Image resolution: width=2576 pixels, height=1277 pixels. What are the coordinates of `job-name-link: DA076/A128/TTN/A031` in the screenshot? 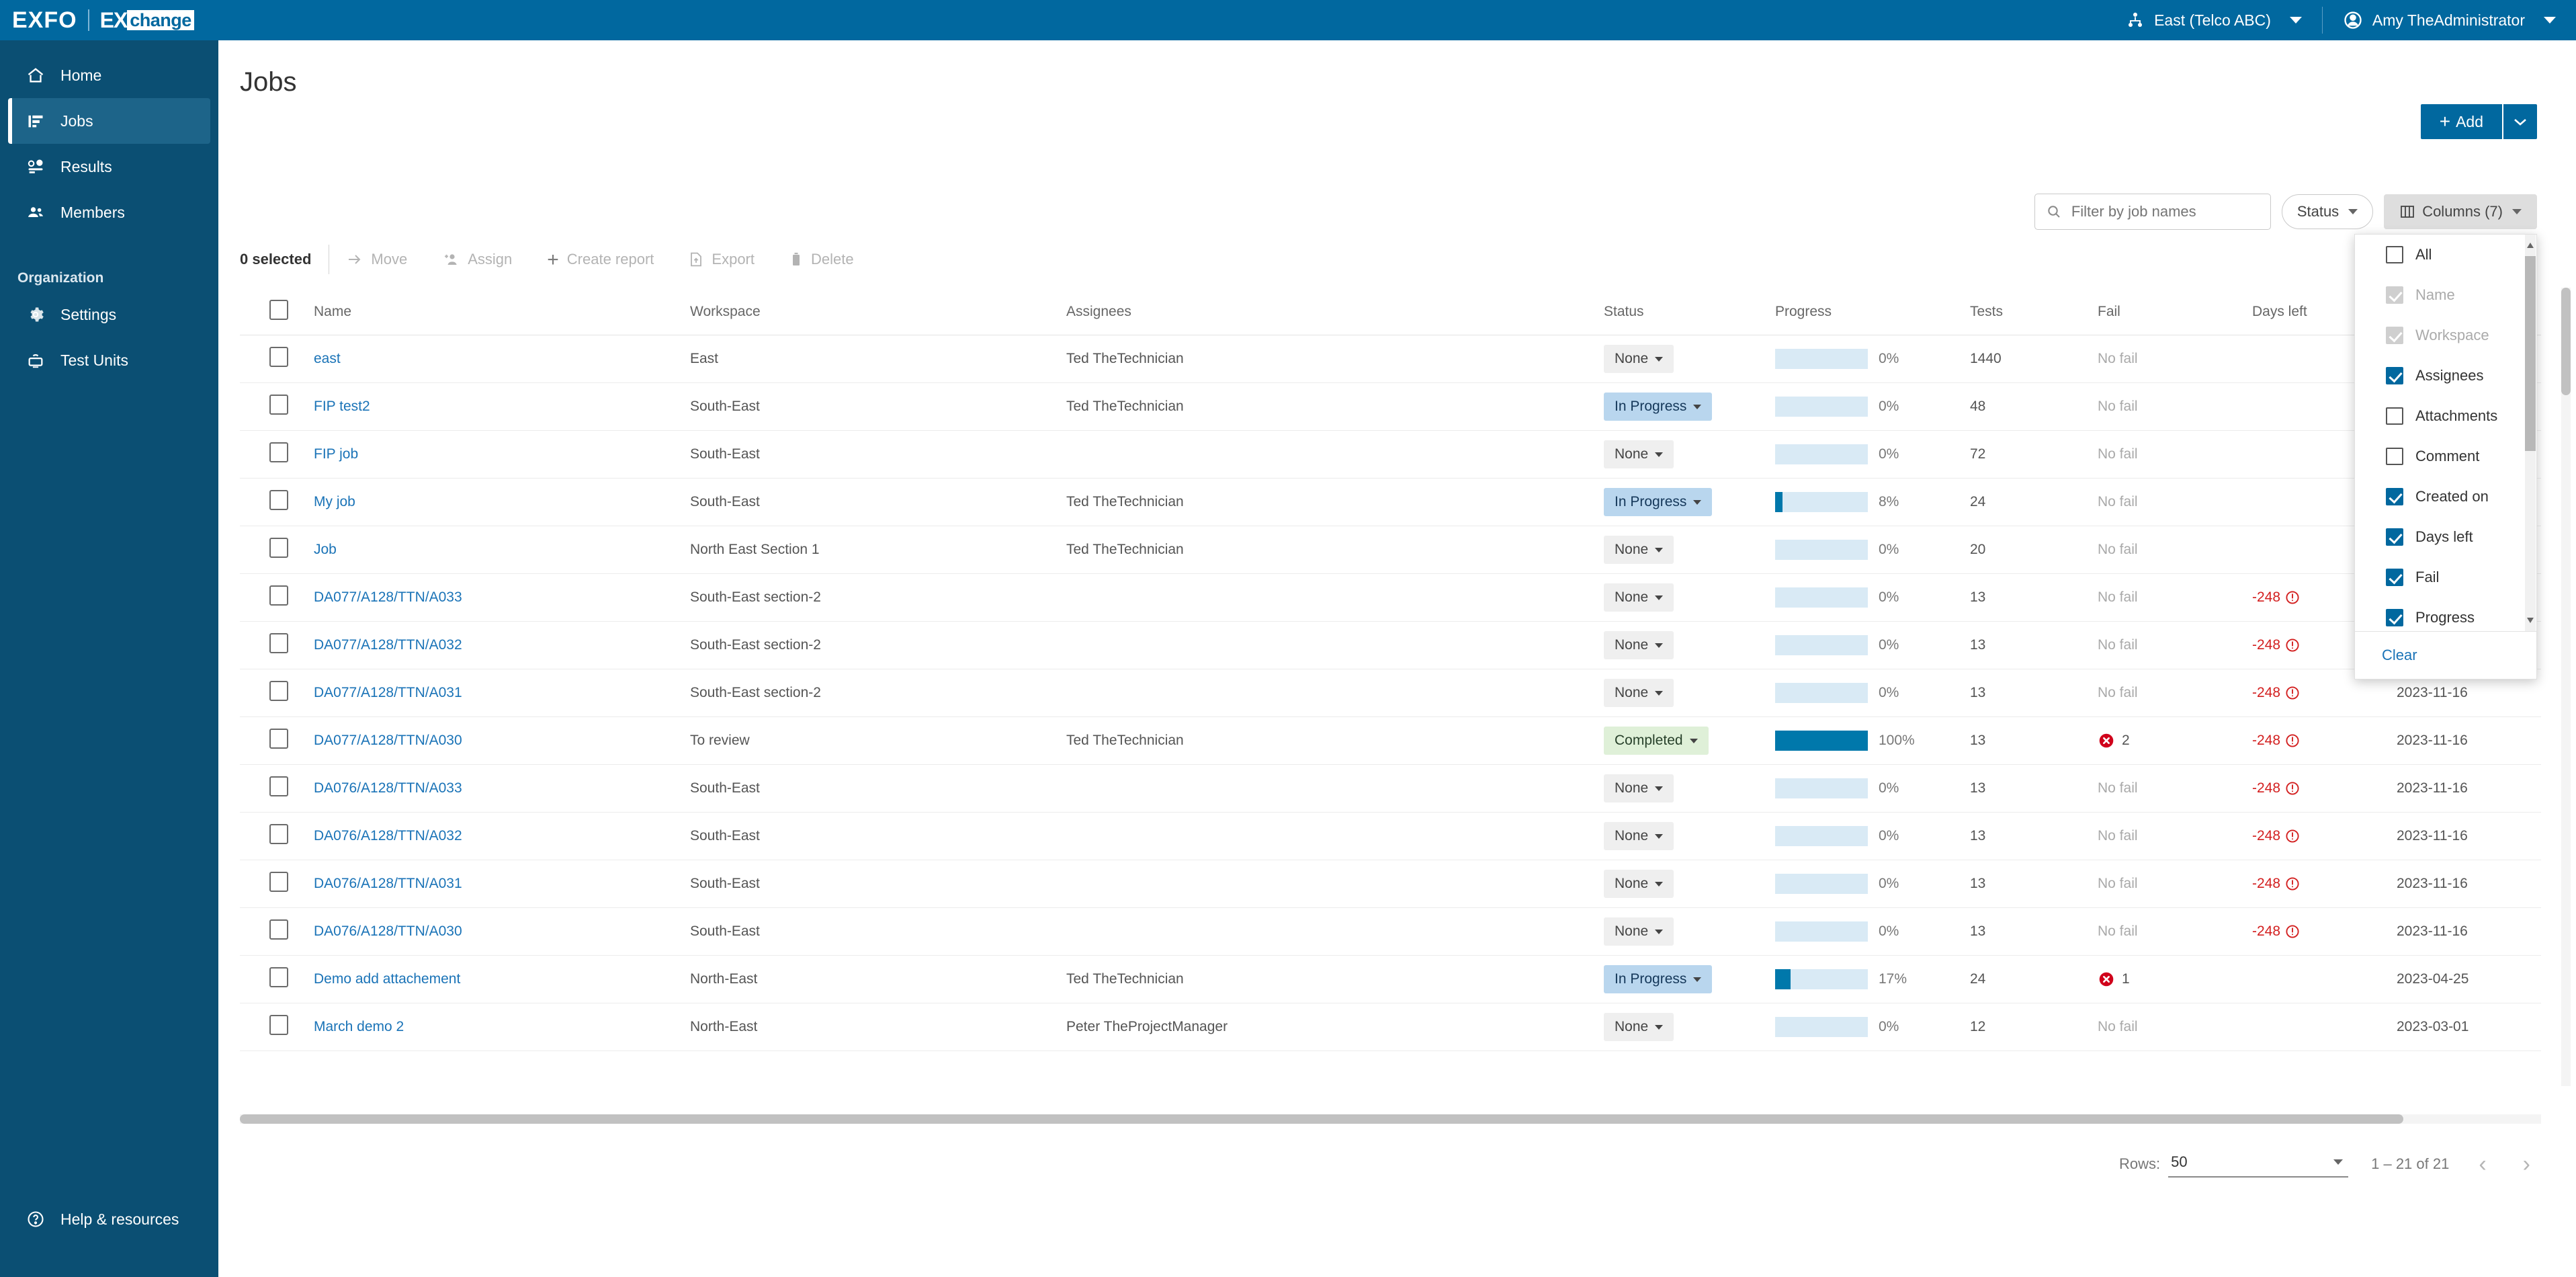 It's located at (388, 884).